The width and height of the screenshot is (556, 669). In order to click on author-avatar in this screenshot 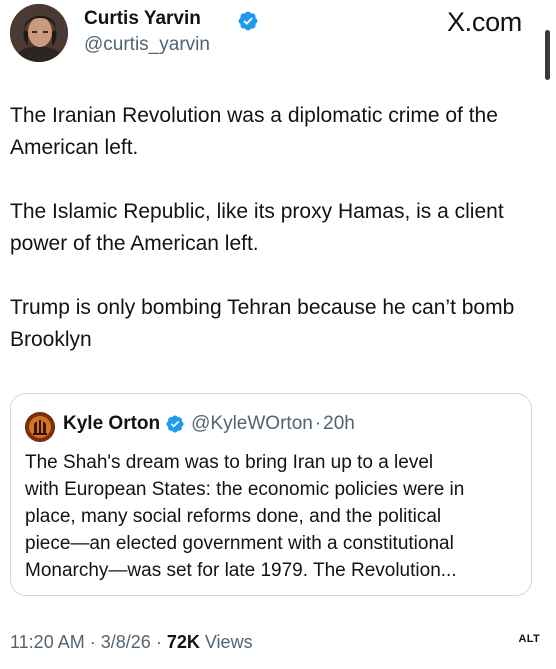, I will do `click(39, 33)`.